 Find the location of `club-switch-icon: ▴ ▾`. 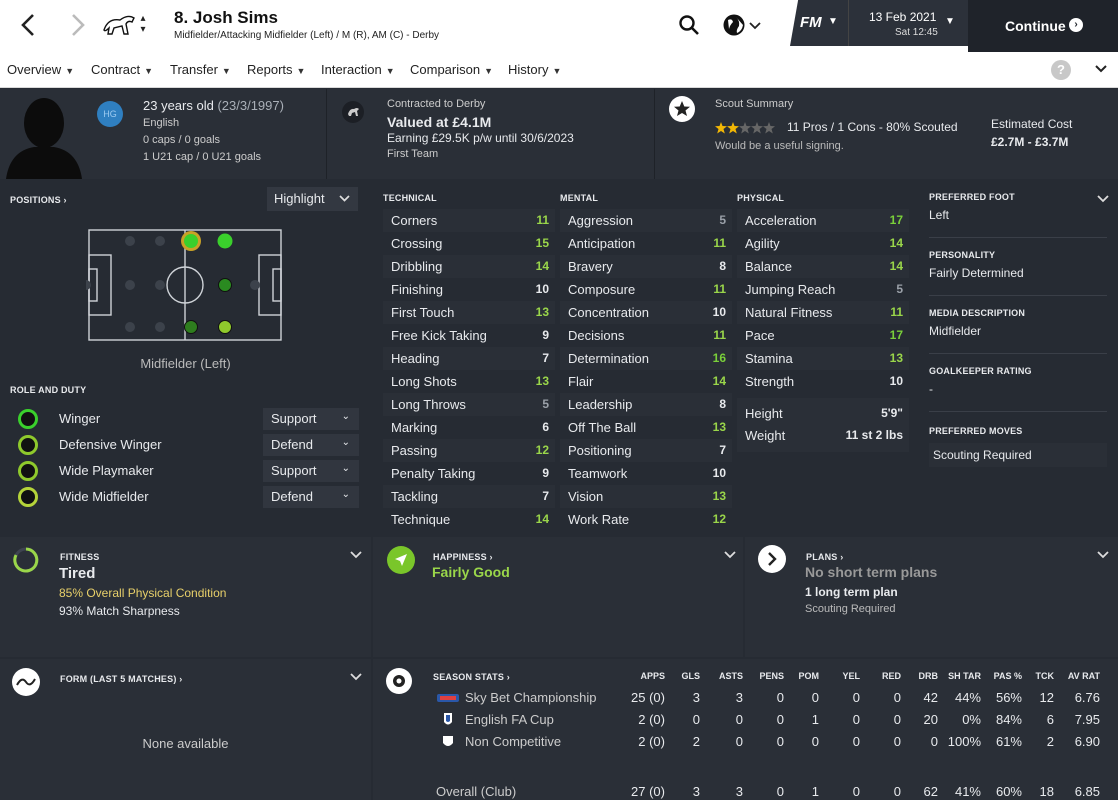

club-switch-icon: ▴ ▾ is located at coordinates (143, 25).